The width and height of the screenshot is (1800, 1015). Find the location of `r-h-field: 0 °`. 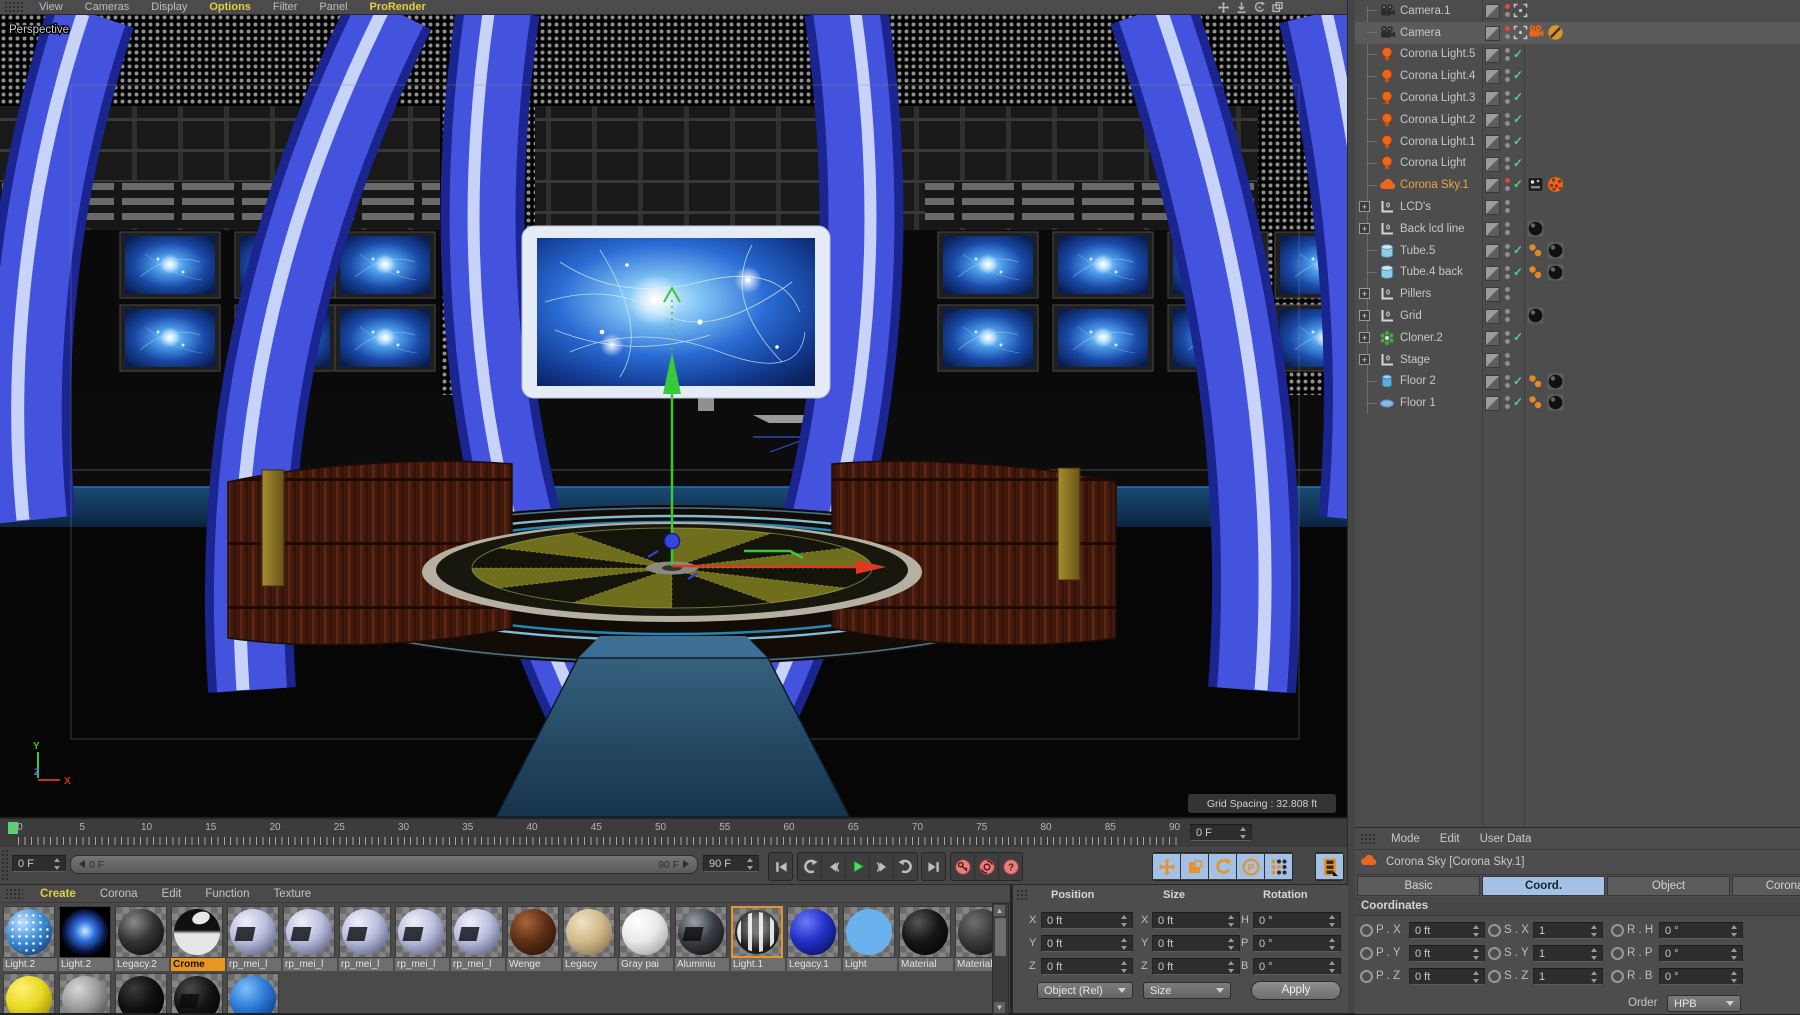

r-h-field: 0 ° is located at coordinates (1701, 930).